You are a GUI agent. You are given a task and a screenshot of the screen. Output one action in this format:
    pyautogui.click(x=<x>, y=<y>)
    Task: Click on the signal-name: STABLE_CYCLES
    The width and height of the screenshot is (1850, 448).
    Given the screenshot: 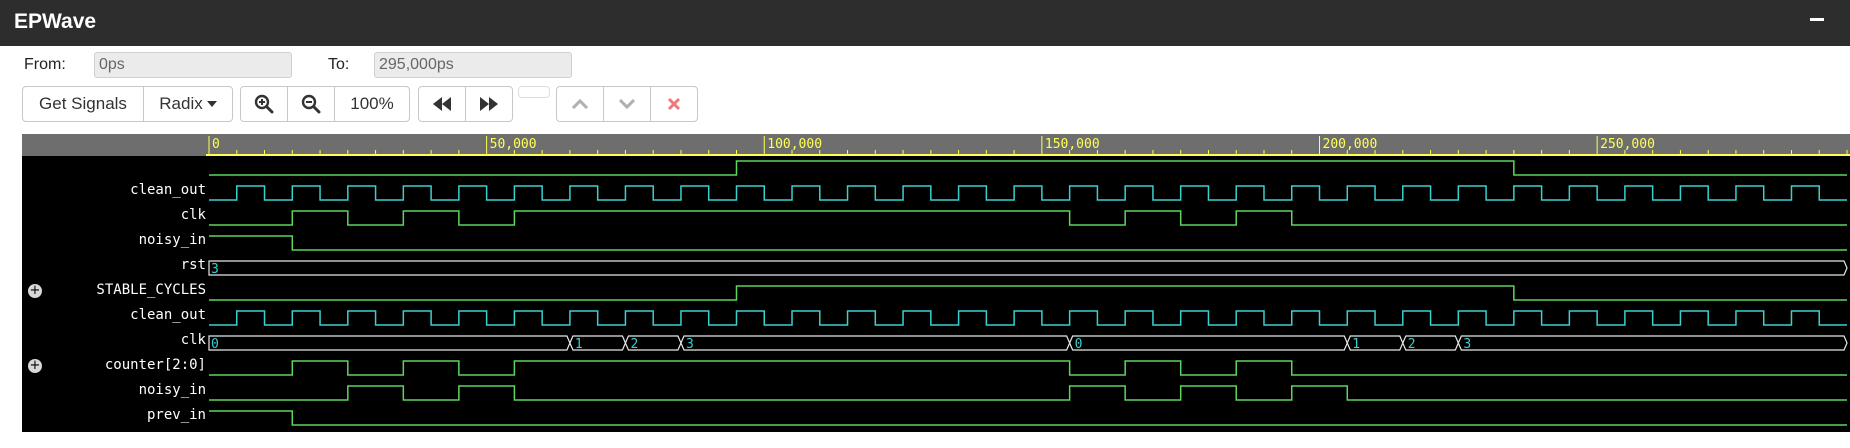 What is the action you would take?
    pyautogui.click(x=116, y=290)
    